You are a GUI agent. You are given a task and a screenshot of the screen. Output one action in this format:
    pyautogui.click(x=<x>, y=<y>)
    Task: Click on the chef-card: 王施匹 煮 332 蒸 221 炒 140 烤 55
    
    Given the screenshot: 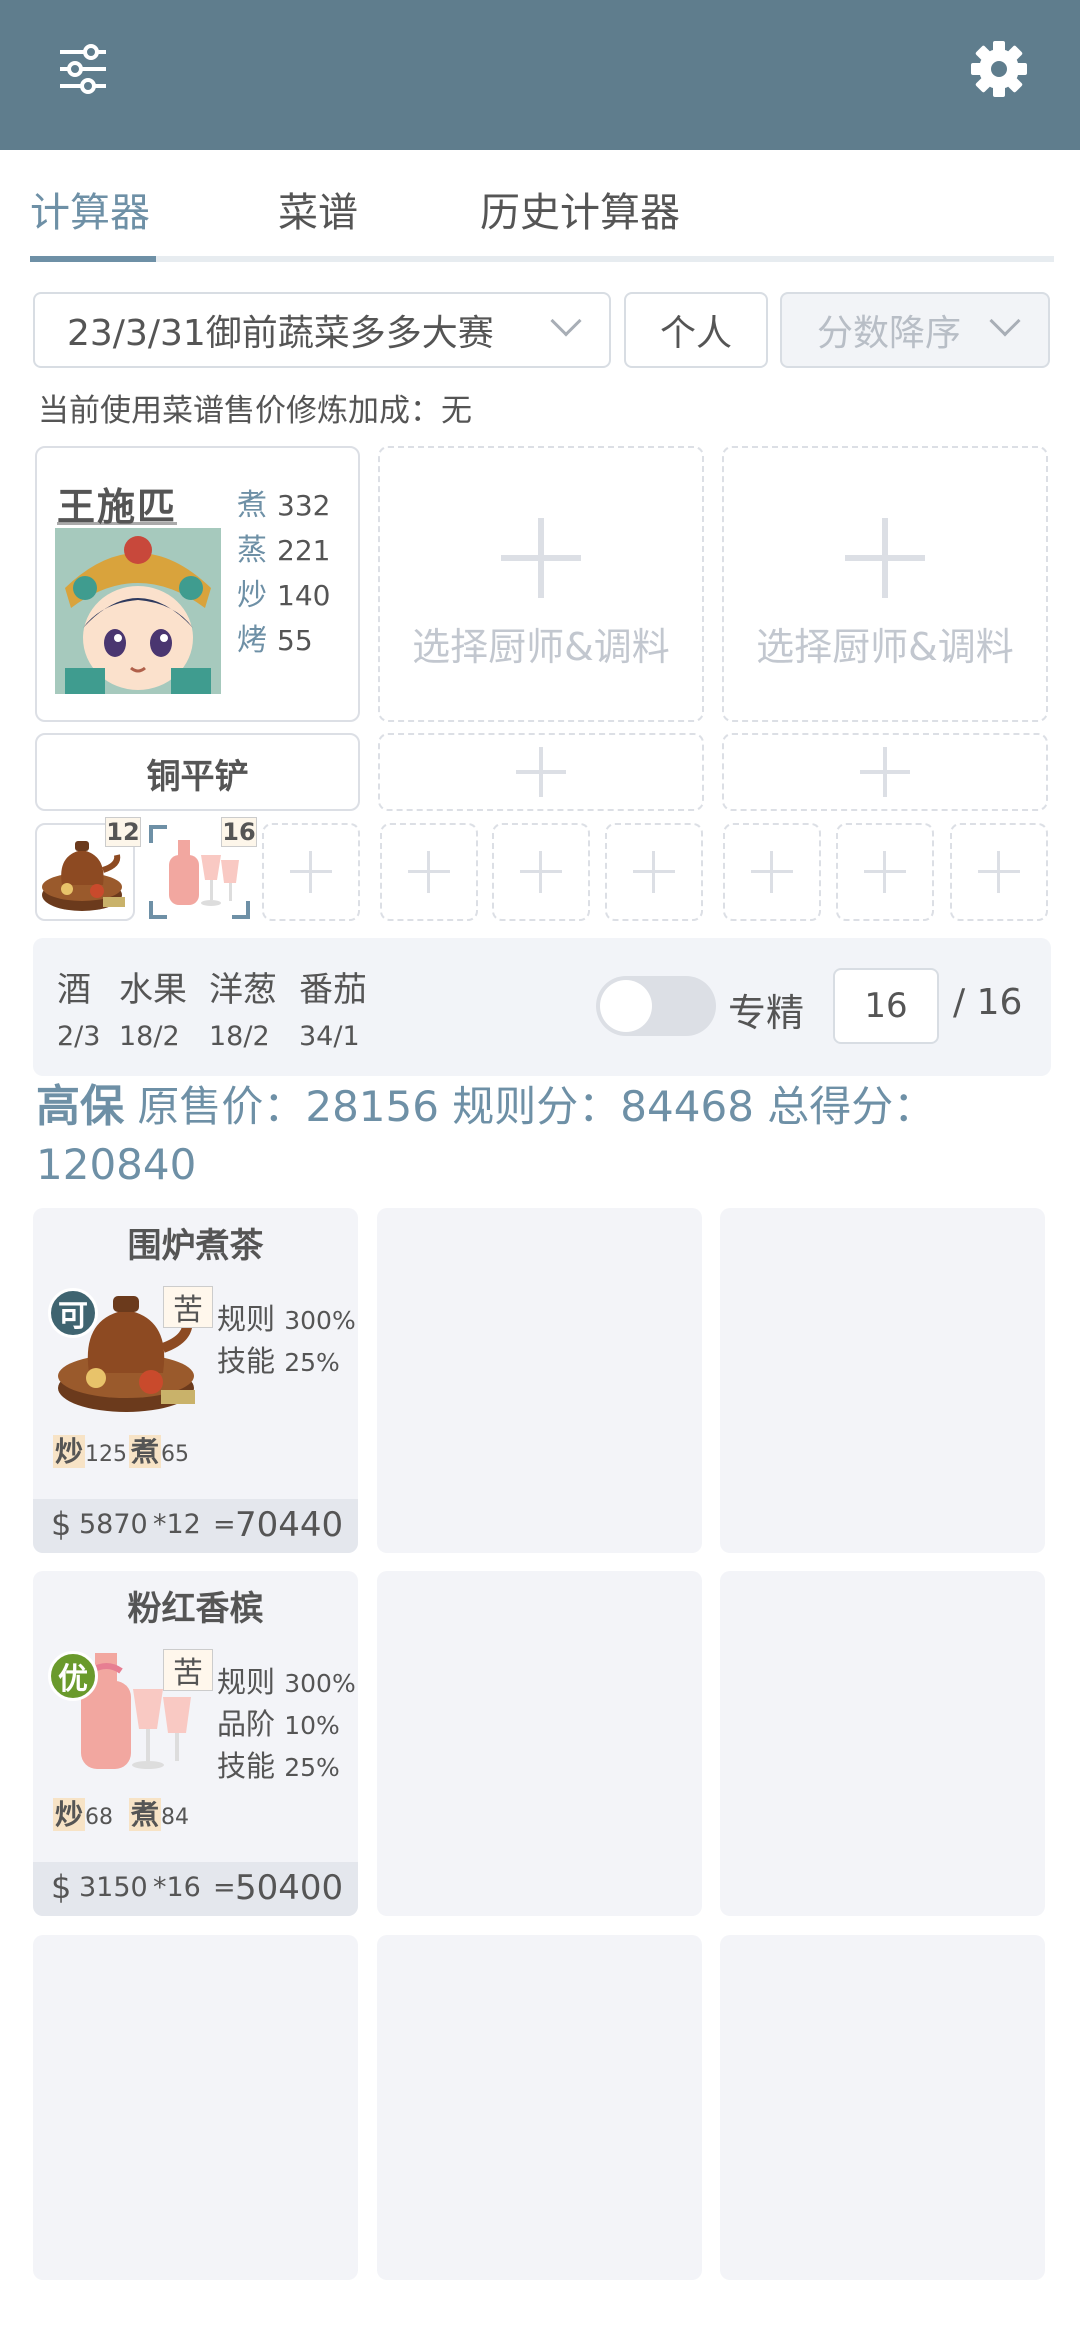 What is the action you would take?
    pyautogui.click(x=197, y=584)
    